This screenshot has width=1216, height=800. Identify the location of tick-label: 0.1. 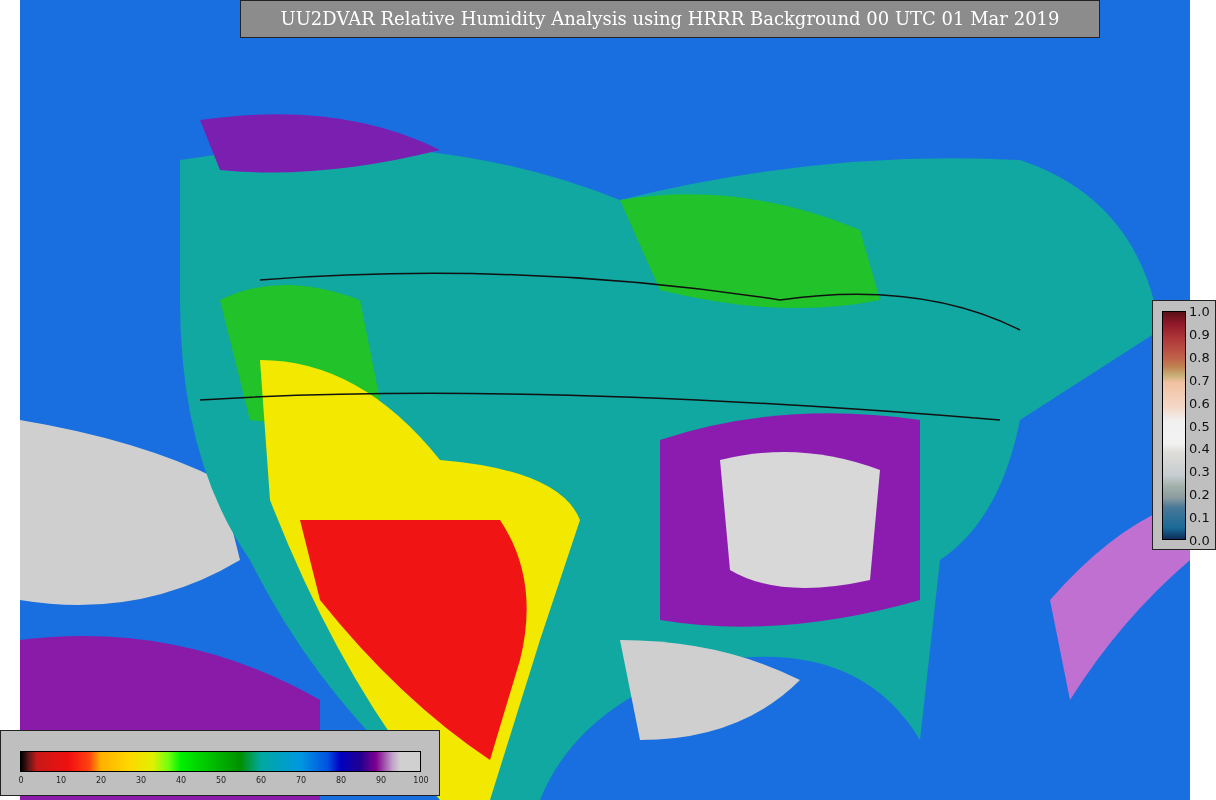
(1199, 517).